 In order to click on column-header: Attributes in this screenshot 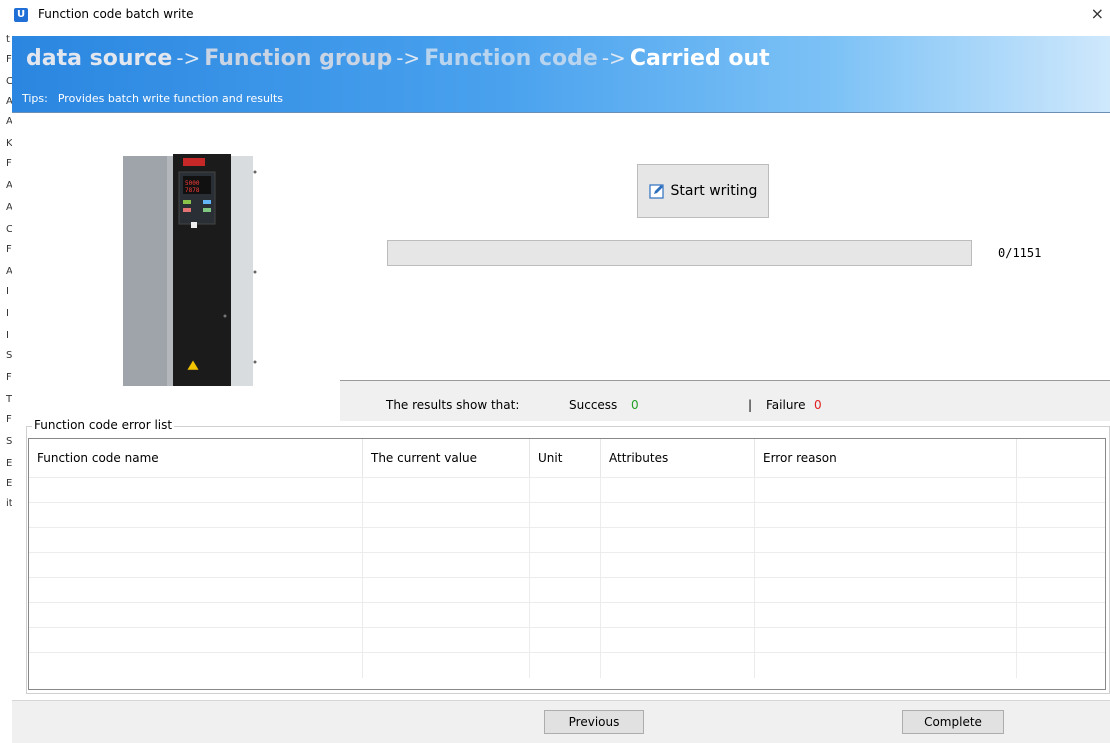, I will do `click(678, 458)`.